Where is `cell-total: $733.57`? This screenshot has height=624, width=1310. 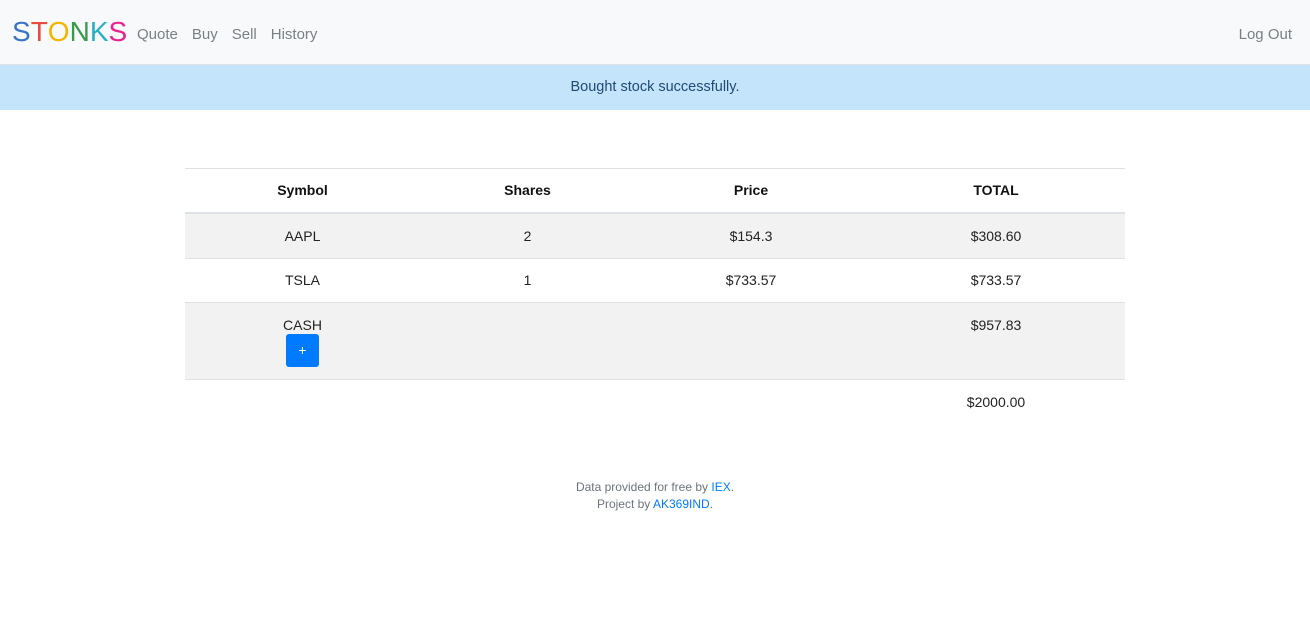 cell-total: $733.57 is located at coordinates (996, 279).